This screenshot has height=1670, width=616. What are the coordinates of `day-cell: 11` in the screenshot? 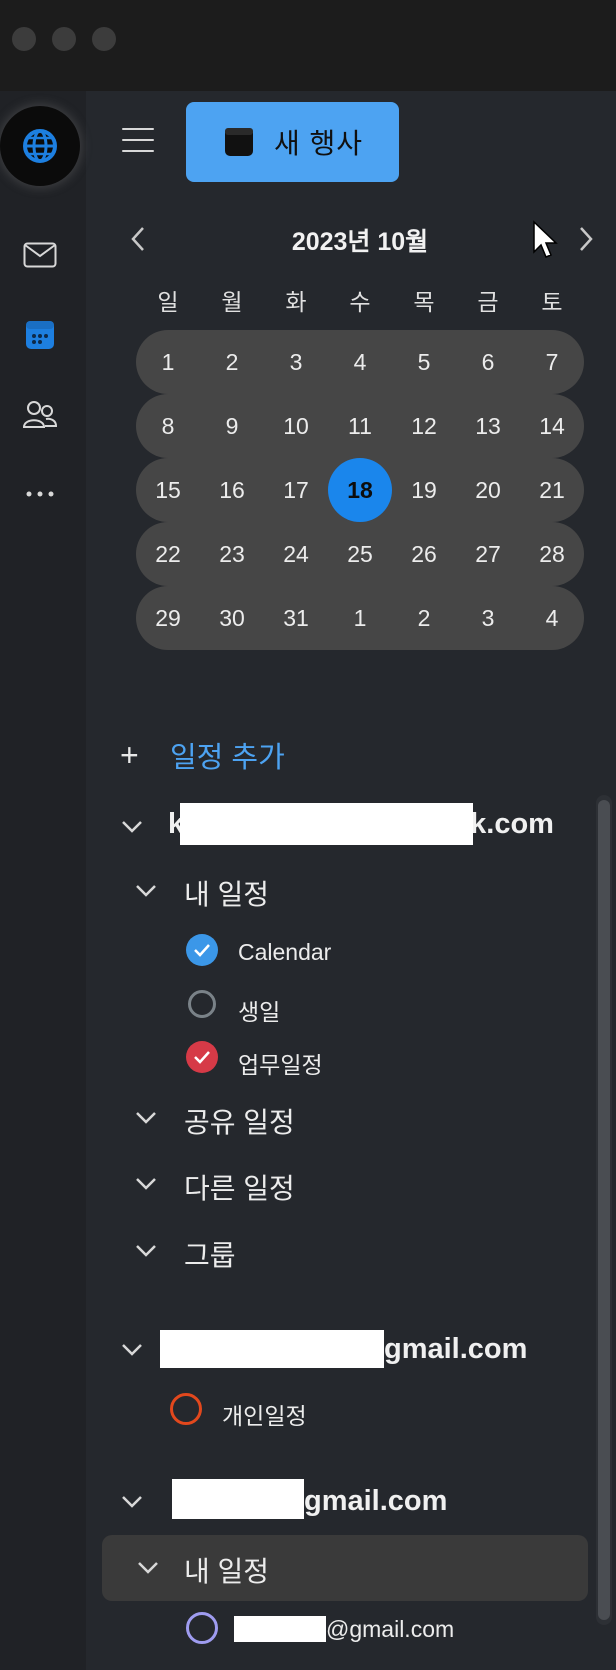 It's located at (360, 426).